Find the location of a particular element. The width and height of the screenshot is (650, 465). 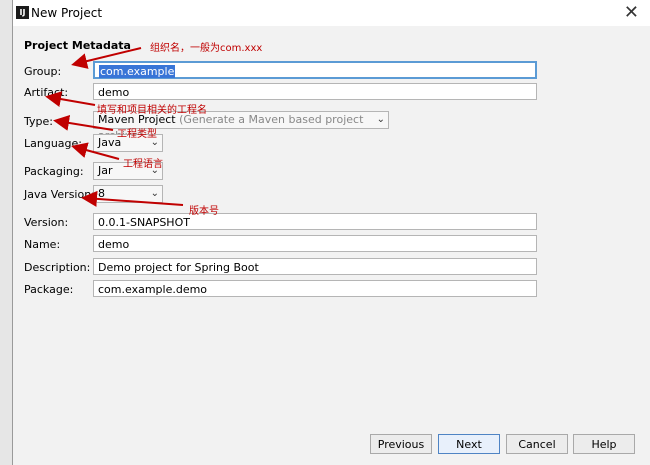

intellij-app-icon: IJ is located at coordinates (22, 12).